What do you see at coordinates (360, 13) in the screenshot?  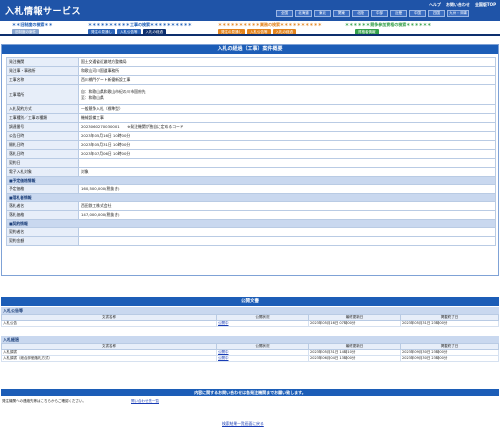 I see `region-tab: 北陸` at bounding box center [360, 13].